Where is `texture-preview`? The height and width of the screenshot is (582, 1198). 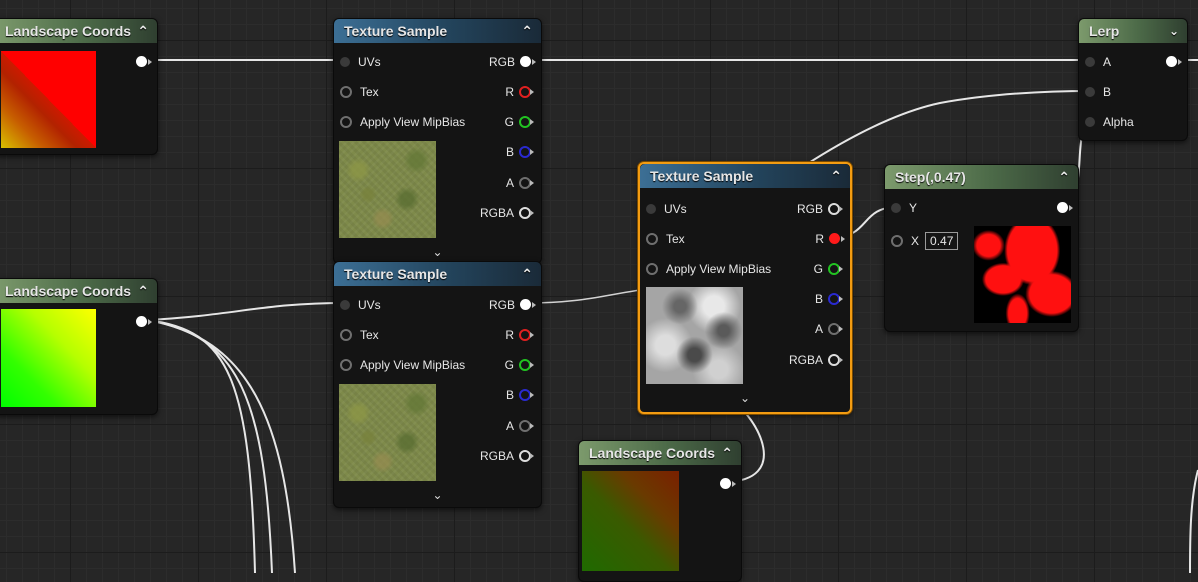
texture-preview is located at coordinates (694, 335).